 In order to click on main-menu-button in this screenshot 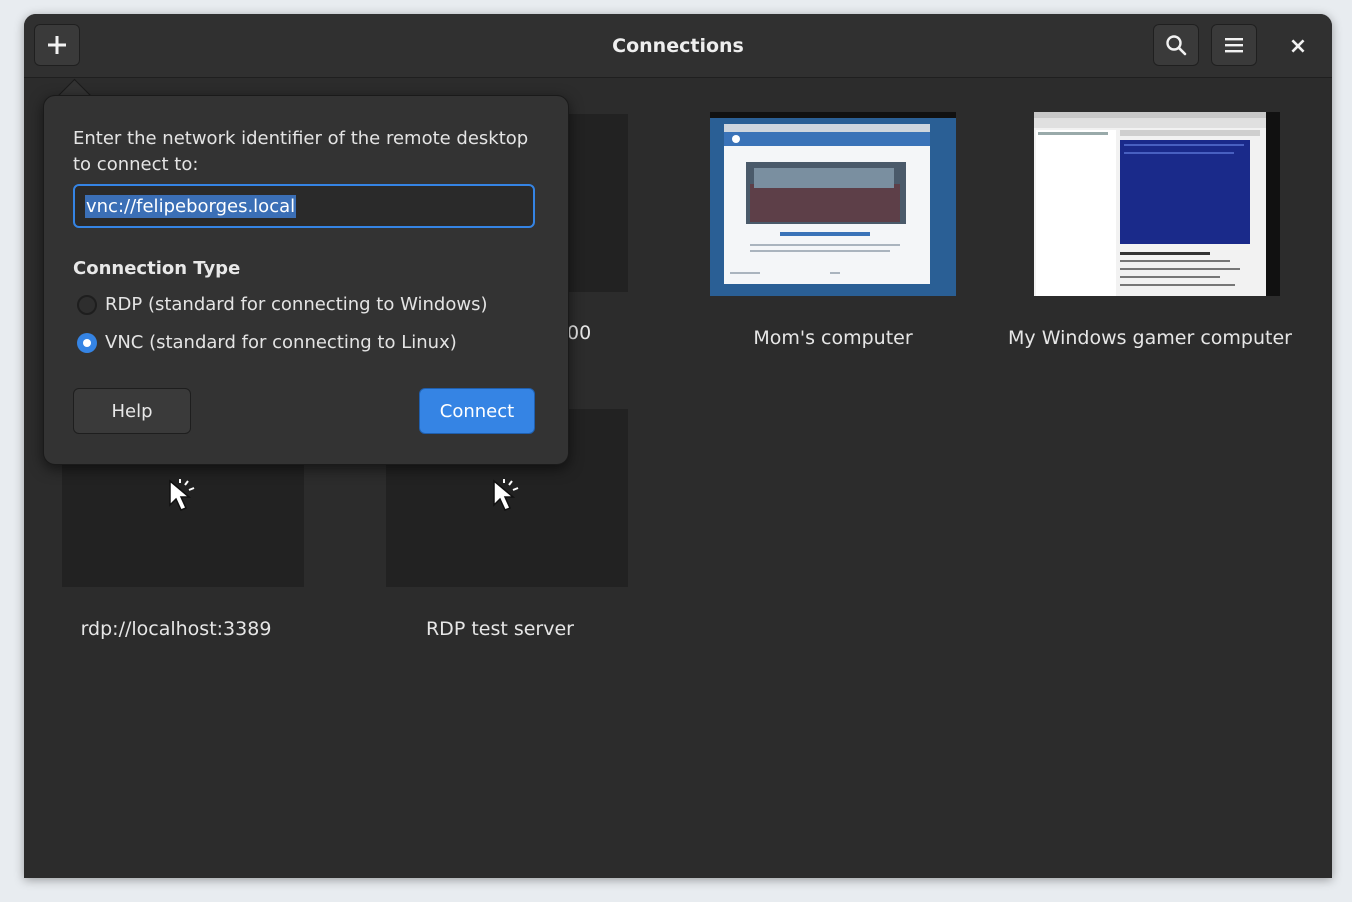, I will do `click(1234, 45)`.